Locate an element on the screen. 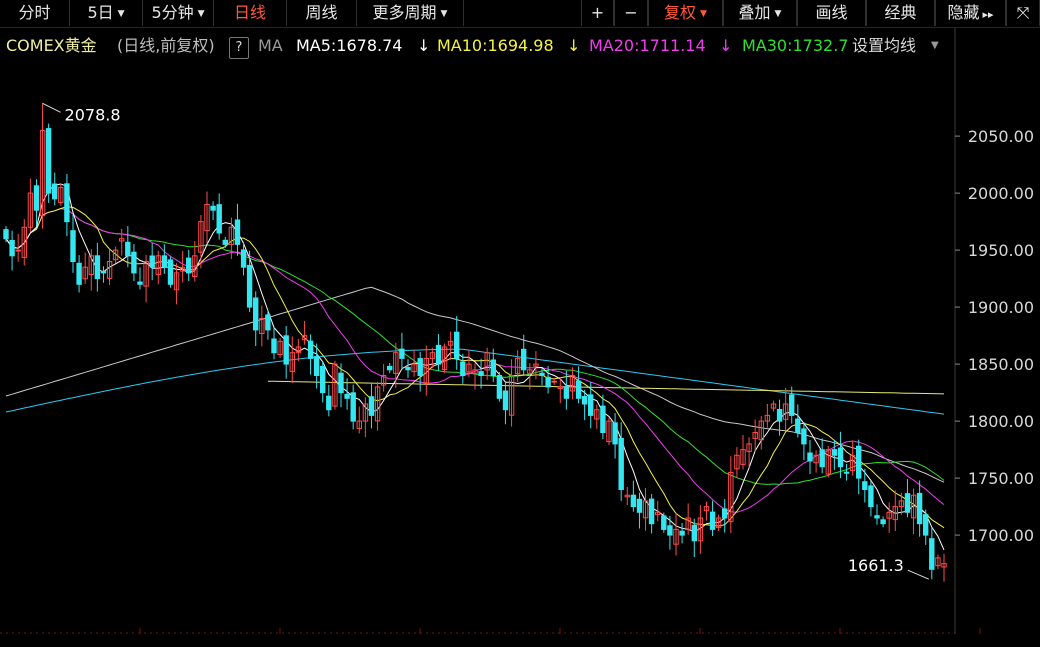  y-tick-label: 1800.00 is located at coordinates (1001, 421).